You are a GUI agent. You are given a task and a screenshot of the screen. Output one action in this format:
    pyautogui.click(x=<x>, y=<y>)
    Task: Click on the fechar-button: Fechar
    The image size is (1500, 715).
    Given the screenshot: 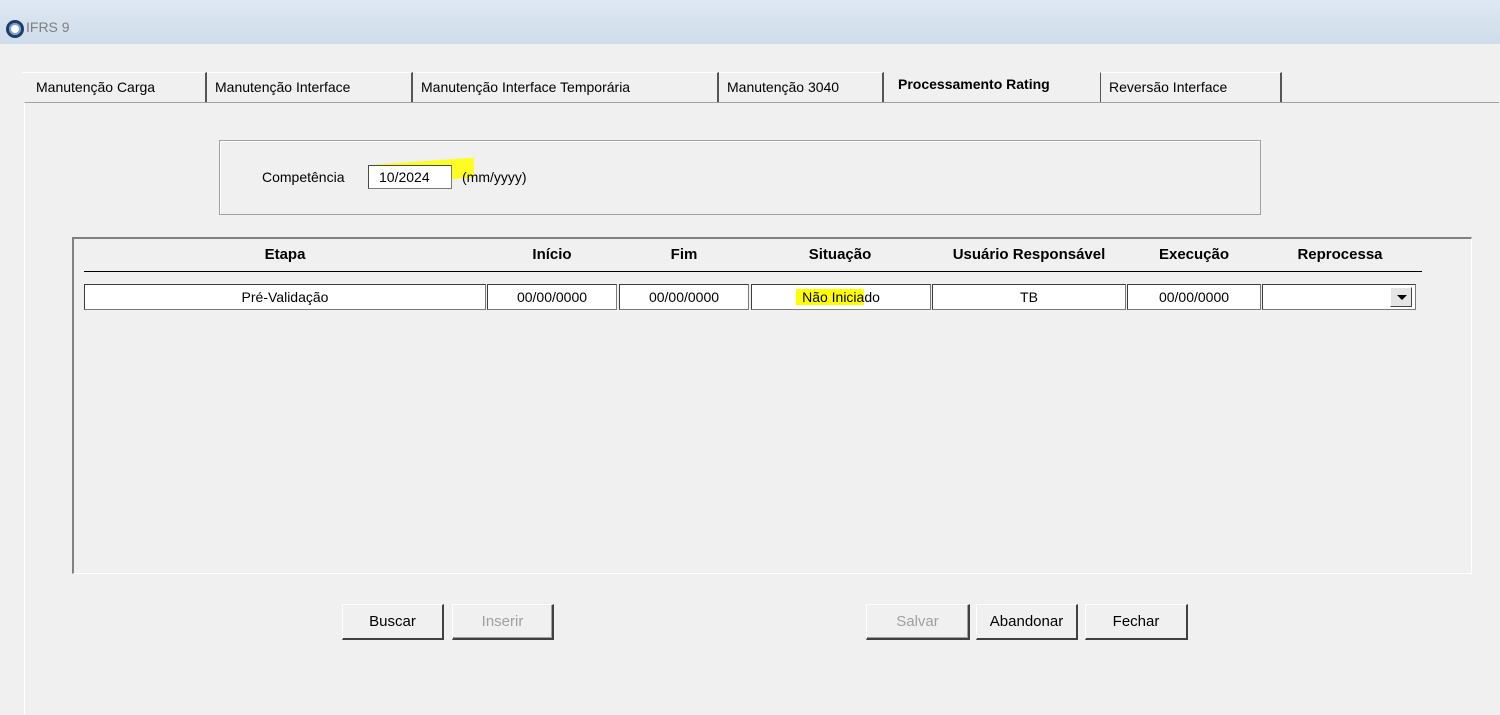 What is the action you would take?
    pyautogui.click(x=1136, y=622)
    